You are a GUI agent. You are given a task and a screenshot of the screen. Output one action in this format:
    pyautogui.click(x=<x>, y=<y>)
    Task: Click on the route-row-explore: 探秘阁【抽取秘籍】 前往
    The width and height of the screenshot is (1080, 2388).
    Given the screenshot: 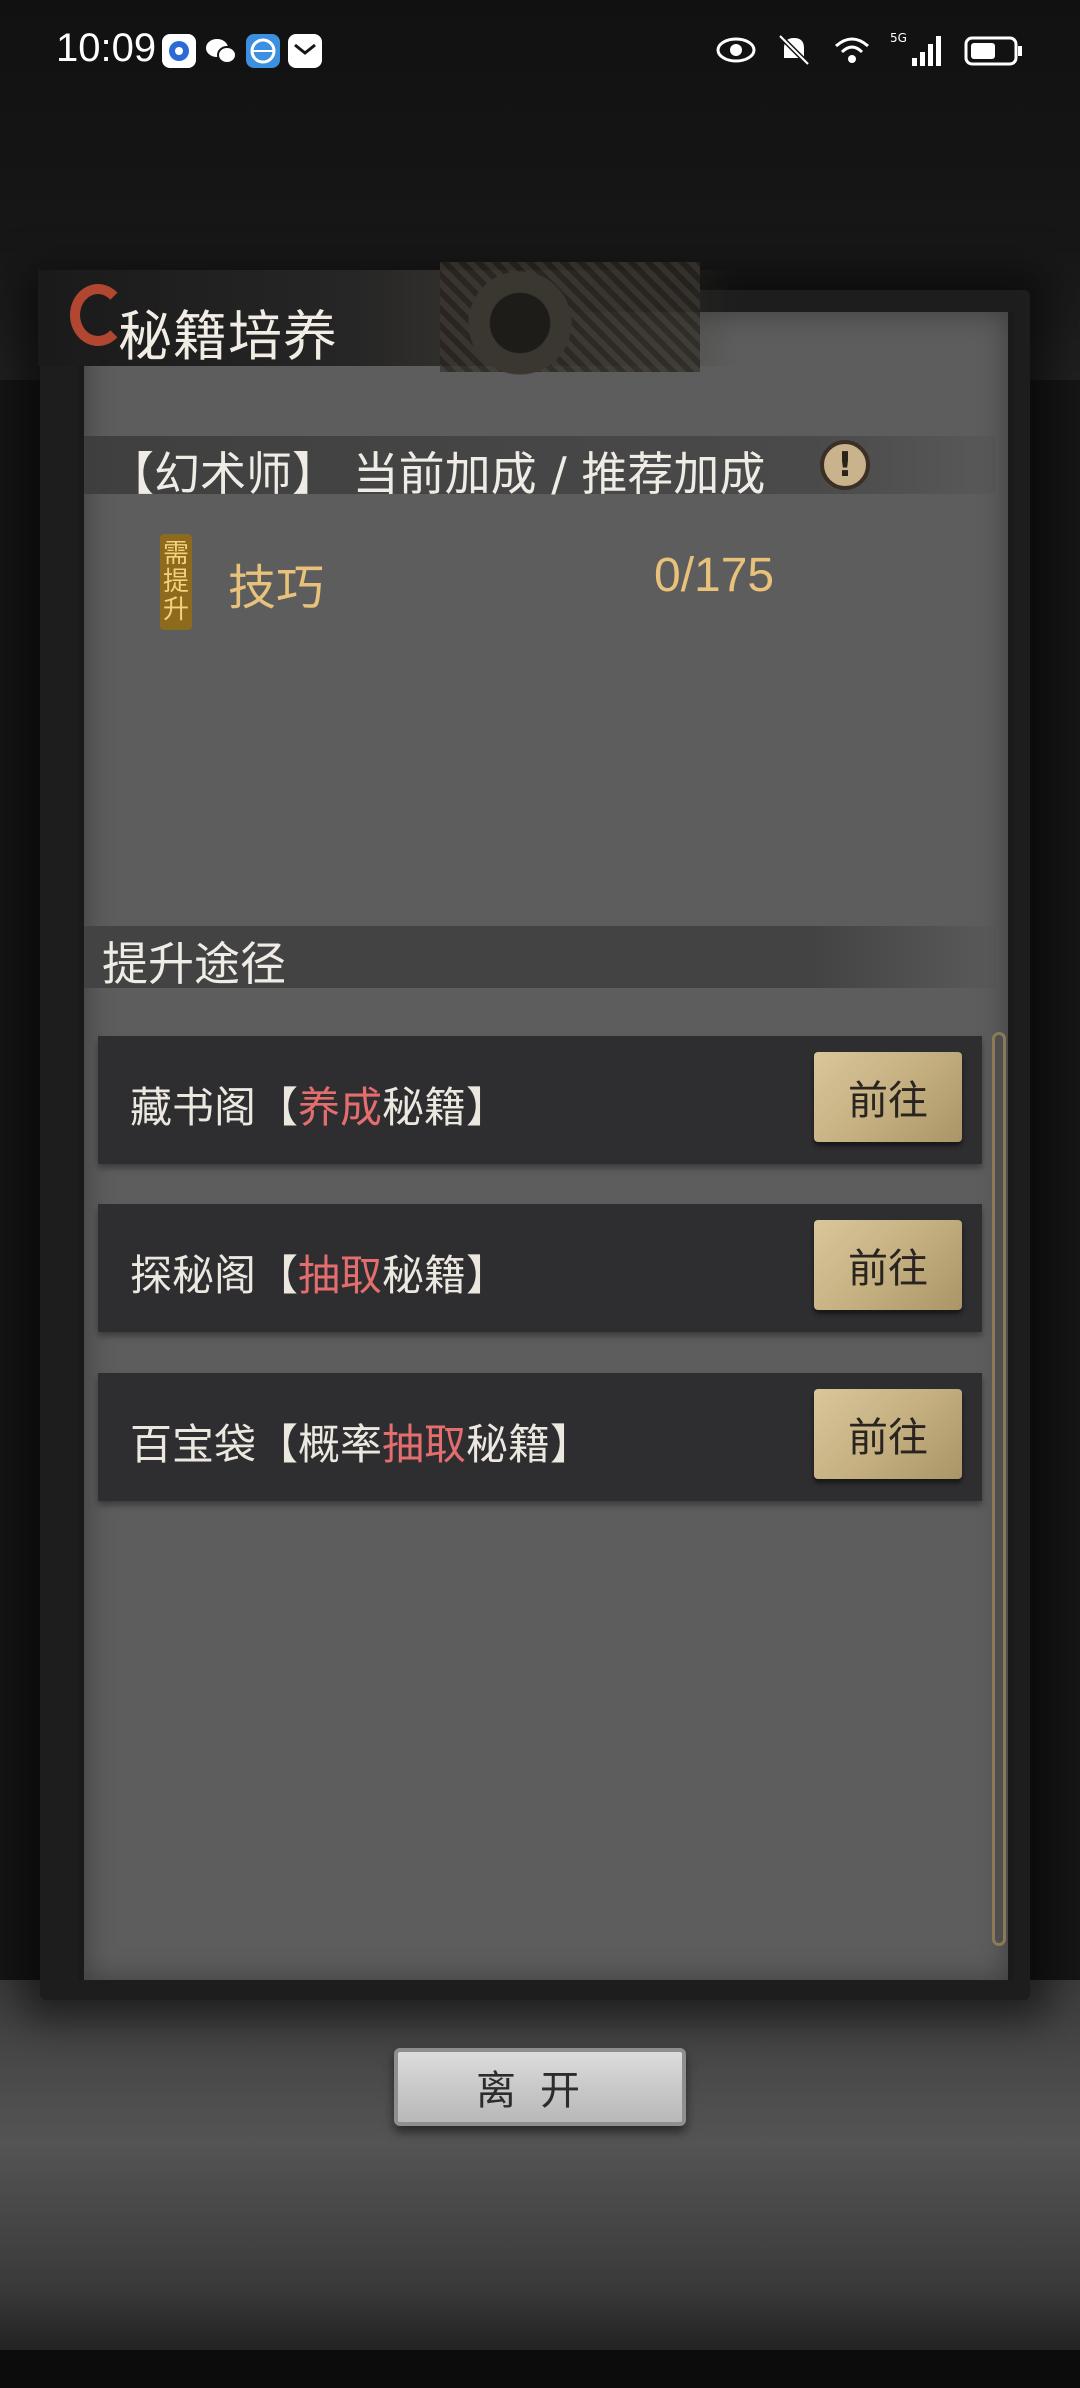 What is the action you would take?
    pyautogui.click(x=540, y=1268)
    